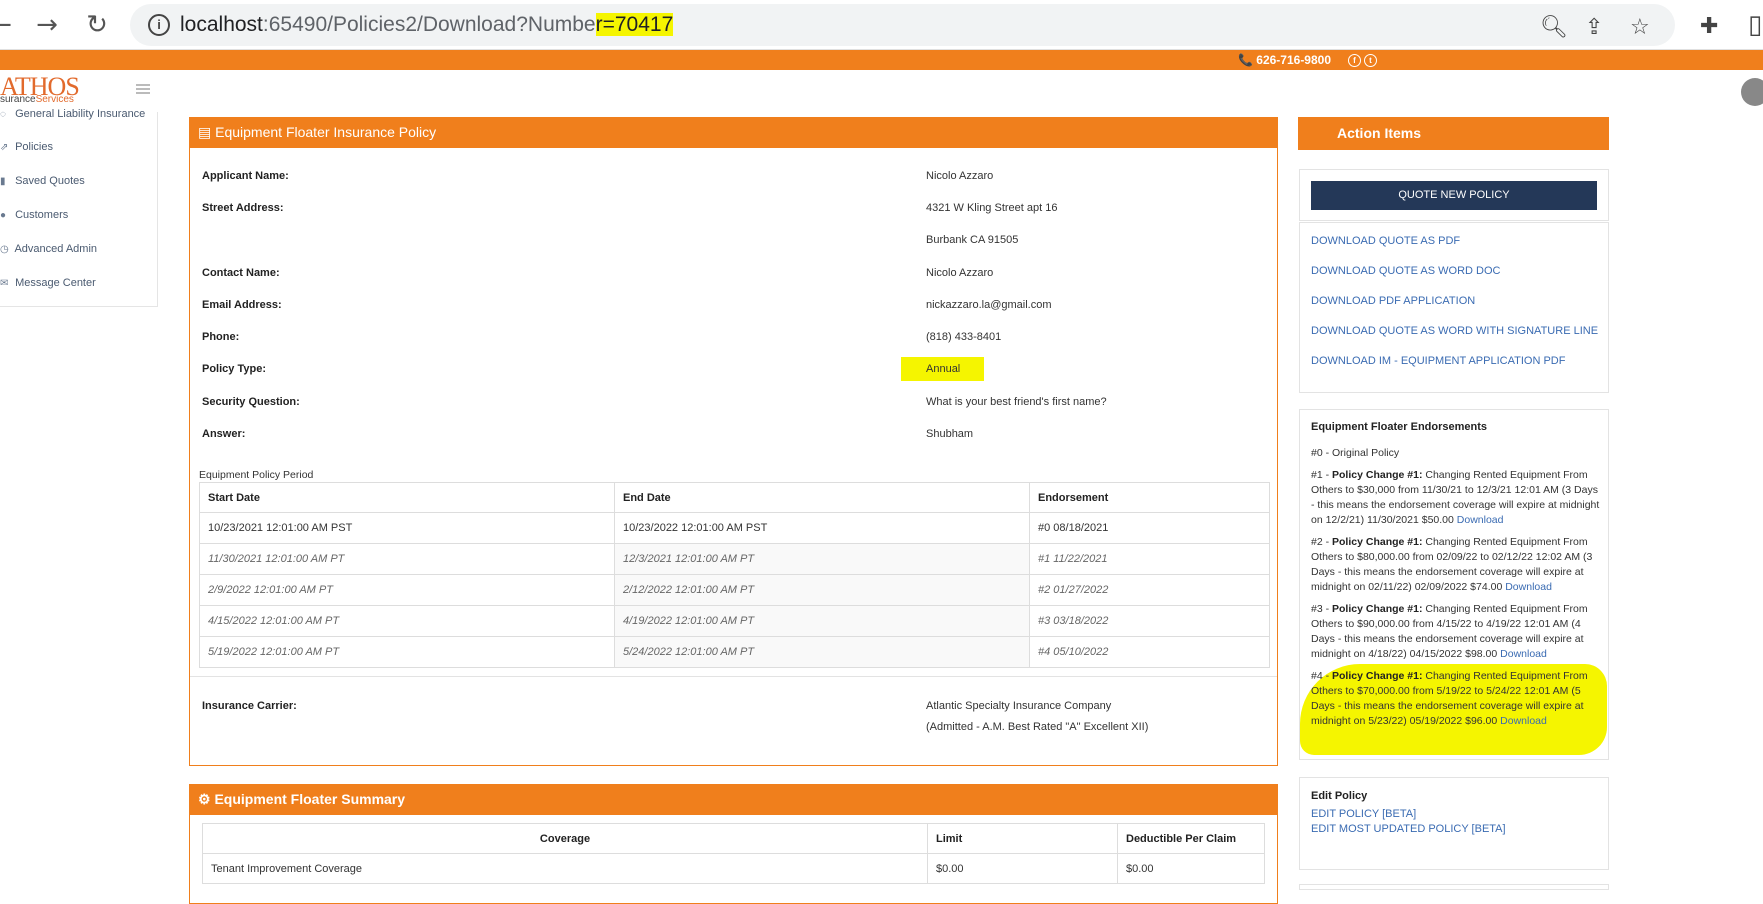 The image size is (1763, 904). What do you see at coordinates (326, 132) in the screenshot?
I see `policy-title: Equipment Floater Insurance Policy` at bounding box center [326, 132].